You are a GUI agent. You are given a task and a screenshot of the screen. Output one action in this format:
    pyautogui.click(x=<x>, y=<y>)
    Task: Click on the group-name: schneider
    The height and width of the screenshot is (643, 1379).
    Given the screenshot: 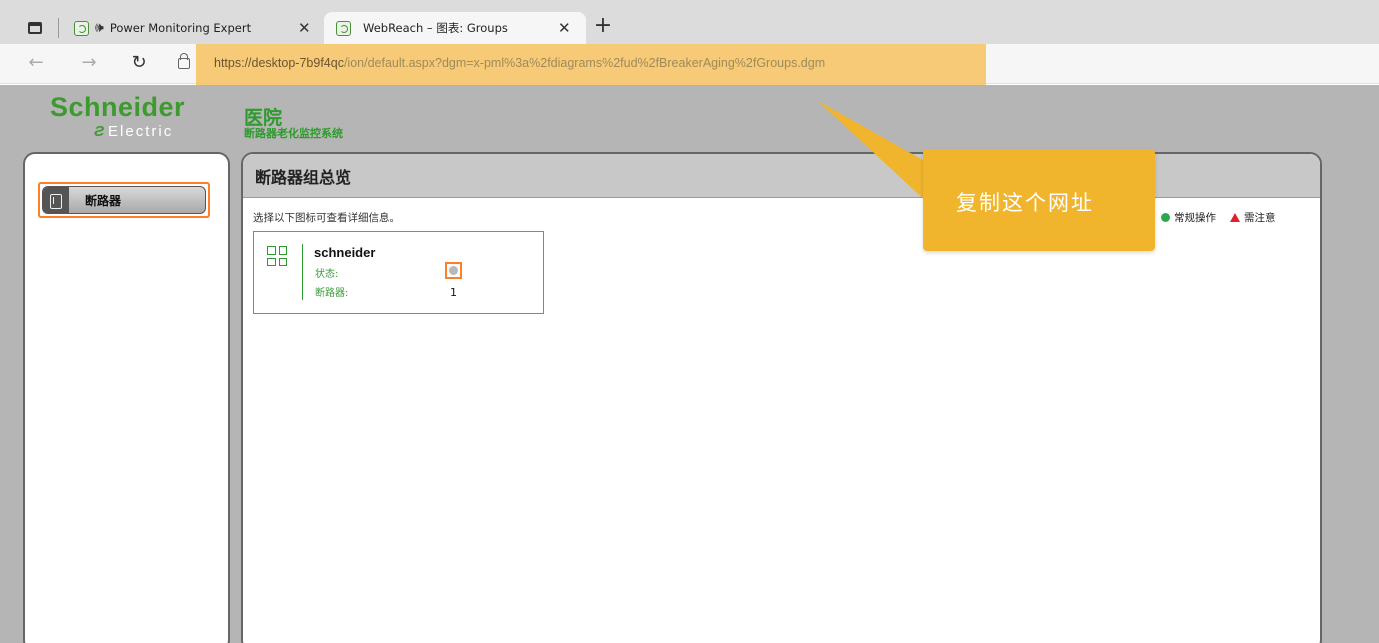 What is the action you would take?
    pyautogui.click(x=344, y=252)
    